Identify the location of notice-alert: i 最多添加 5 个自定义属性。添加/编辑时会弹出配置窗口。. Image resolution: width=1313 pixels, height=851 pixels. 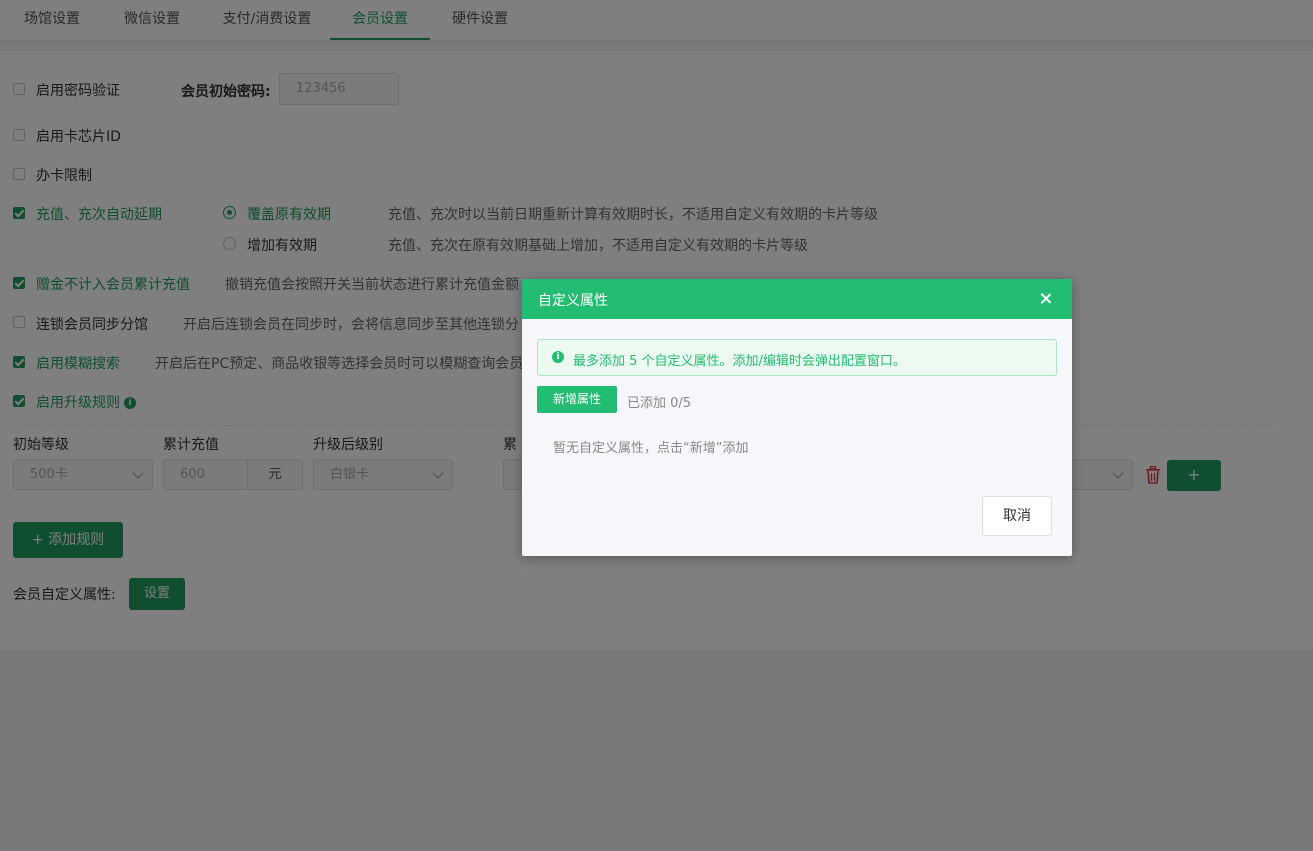
(797, 357).